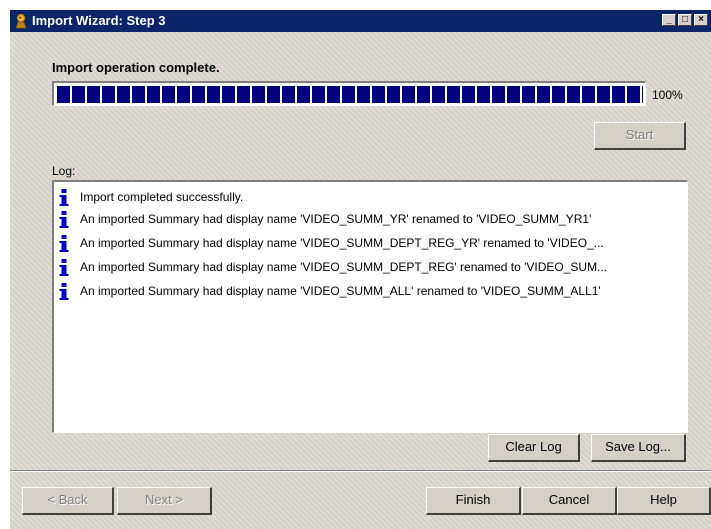 The width and height of the screenshot is (711, 529). Describe the element at coordinates (21, 21) in the screenshot. I see `wizard-icon` at that location.